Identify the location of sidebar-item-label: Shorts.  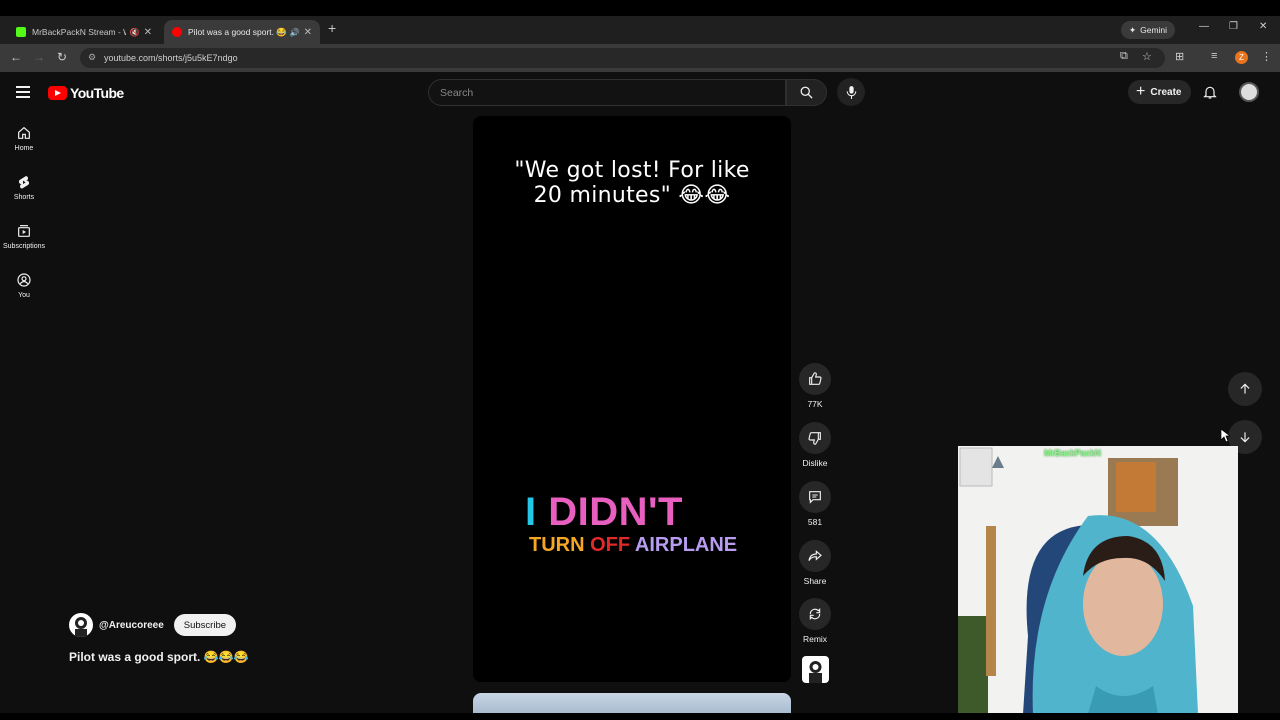
(24, 197).